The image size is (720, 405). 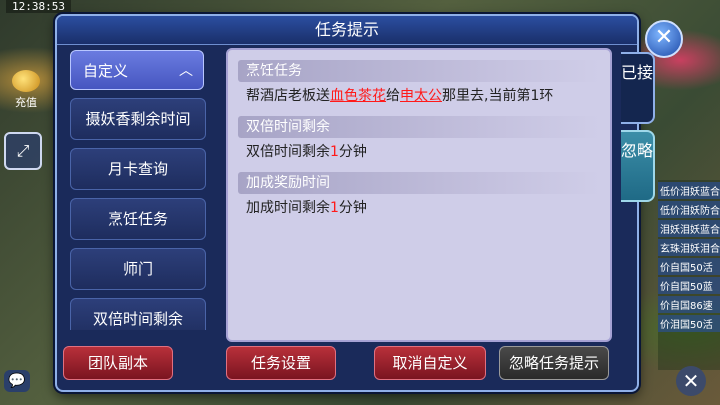 I want to click on dialog-title: 任务提示, so click(x=347, y=30).